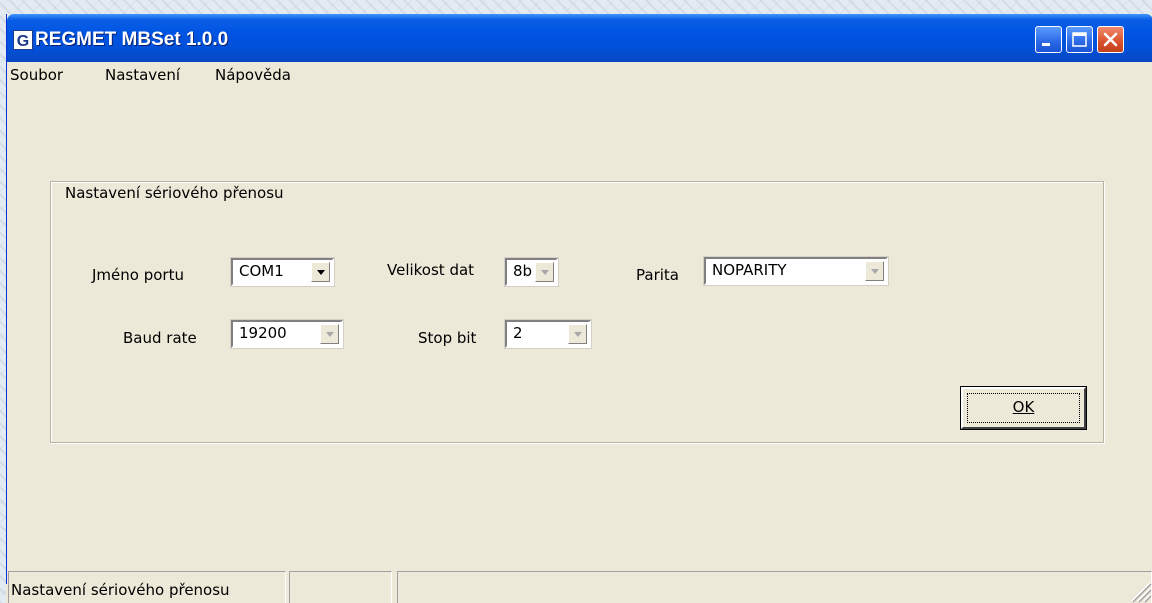  Describe the element at coordinates (447, 338) in the screenshot. I see `stop-bit-label: Stop bit` at that location.